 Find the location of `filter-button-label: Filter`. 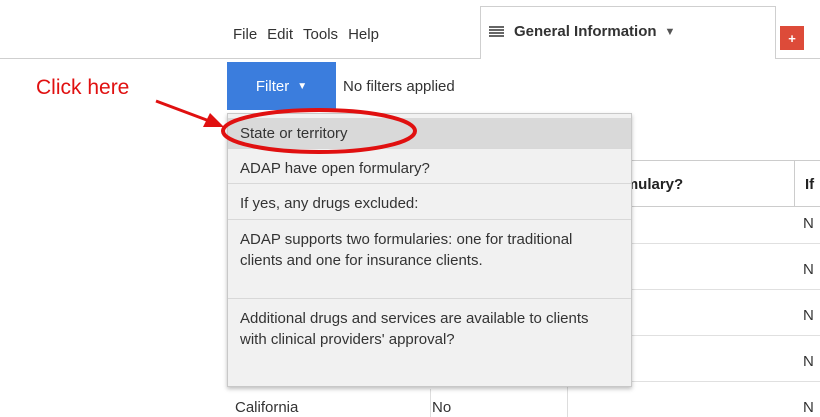

filter-button-label: Filter is located at coordinates (272, 86).